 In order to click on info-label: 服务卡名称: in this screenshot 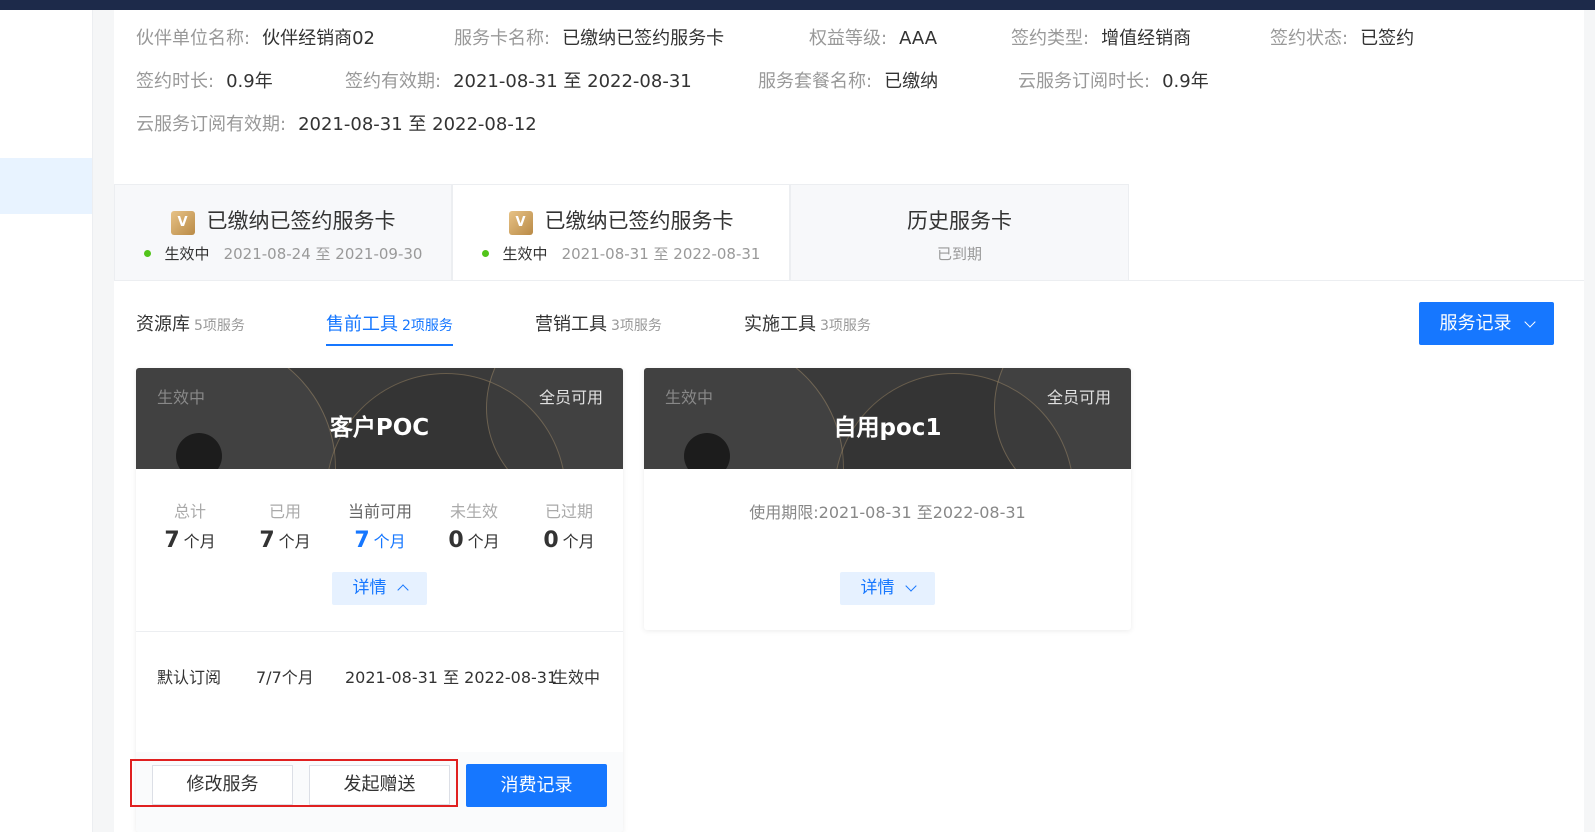, I will do `click(502, 38)`.